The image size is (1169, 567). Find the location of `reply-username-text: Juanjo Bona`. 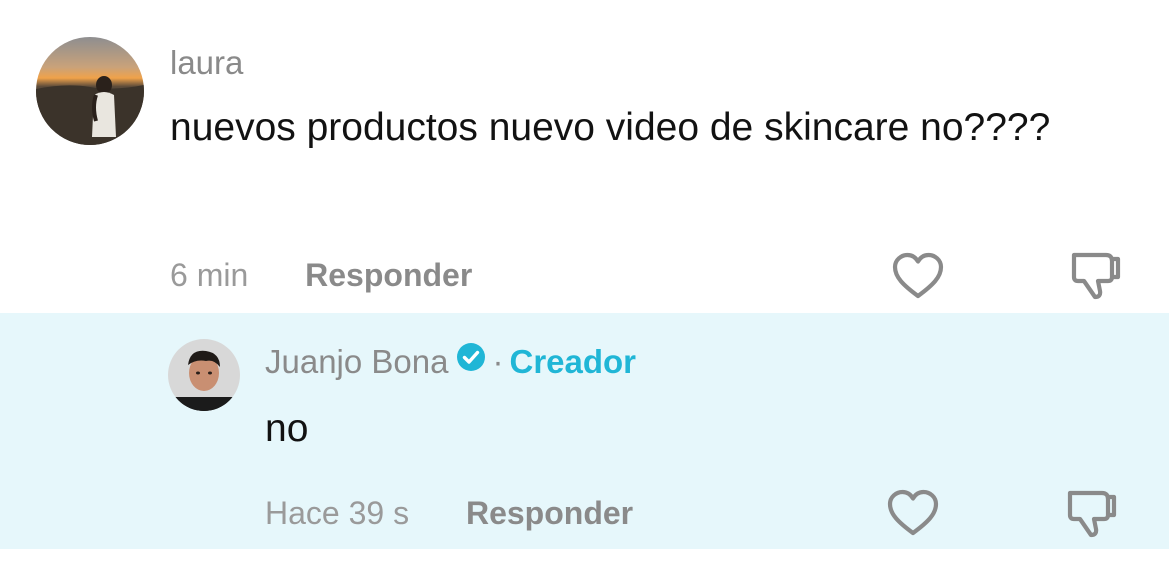

reply-username-text: Juanjo Bona is located at coordinates (357, 361).